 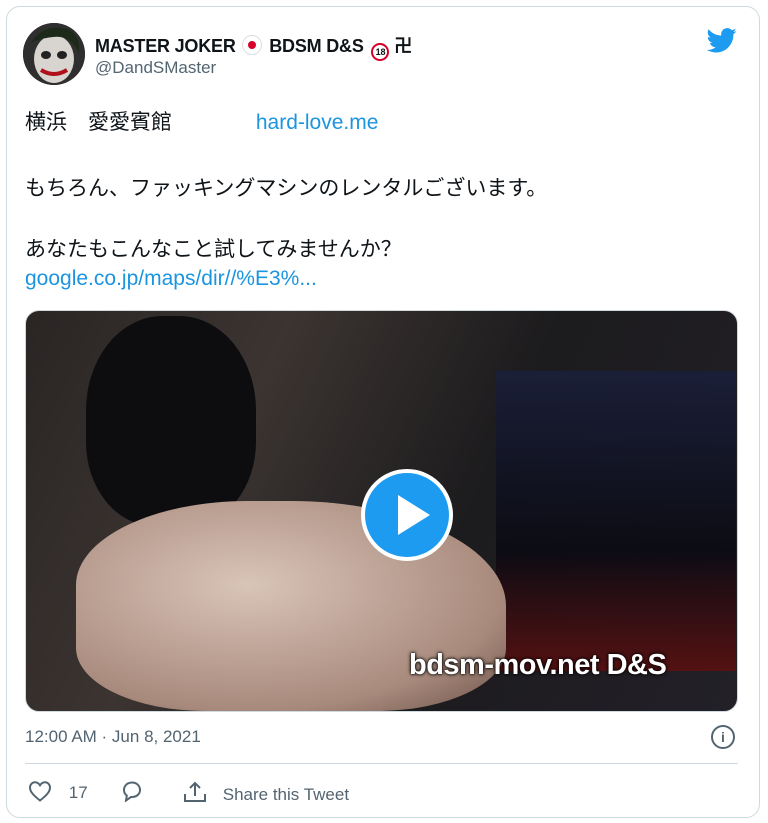 What do you see at coordinates (201, 121) in the screenshot?
I see `tweet-line-1: 横浜 愛愛賓館 hard-love.me` at bounding box center [201, 121].